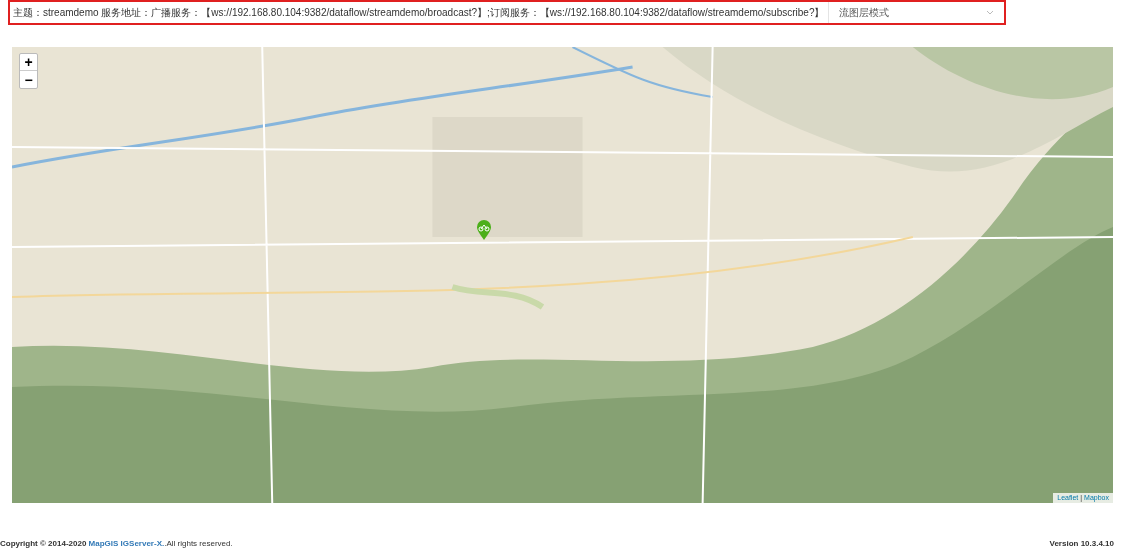 Image resolution: width=1126 pixels, height=549 pixels. I want to click on zoom-in-button: +, so click(28, 62).